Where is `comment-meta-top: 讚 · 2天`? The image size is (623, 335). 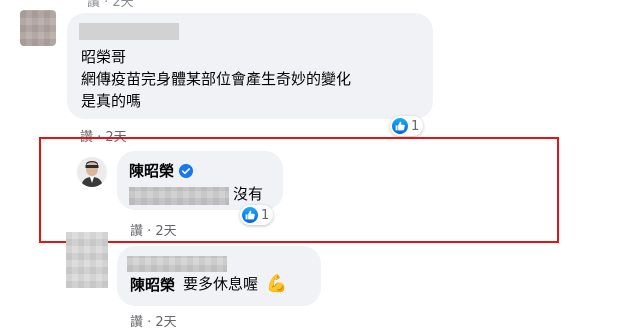
comment-meta-top: 讚 · 2天 is located at coordinates (110, 5).